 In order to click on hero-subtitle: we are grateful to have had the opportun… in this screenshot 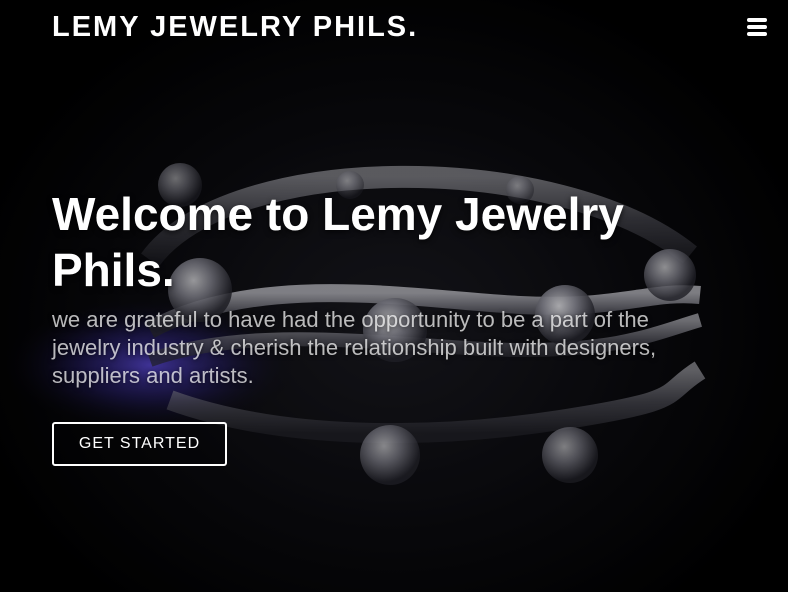, I will do `click(354, 347)`.